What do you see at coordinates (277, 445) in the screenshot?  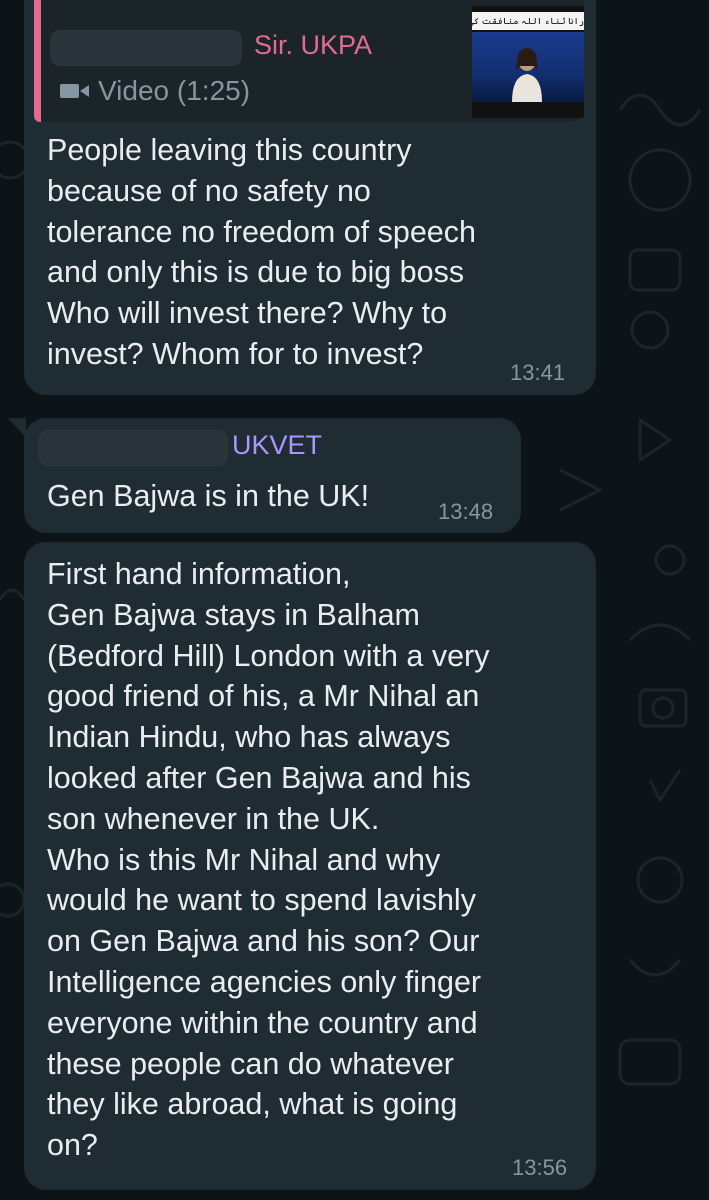 I see `message-sender-name: UKVET` at bounding box center [277, 445].